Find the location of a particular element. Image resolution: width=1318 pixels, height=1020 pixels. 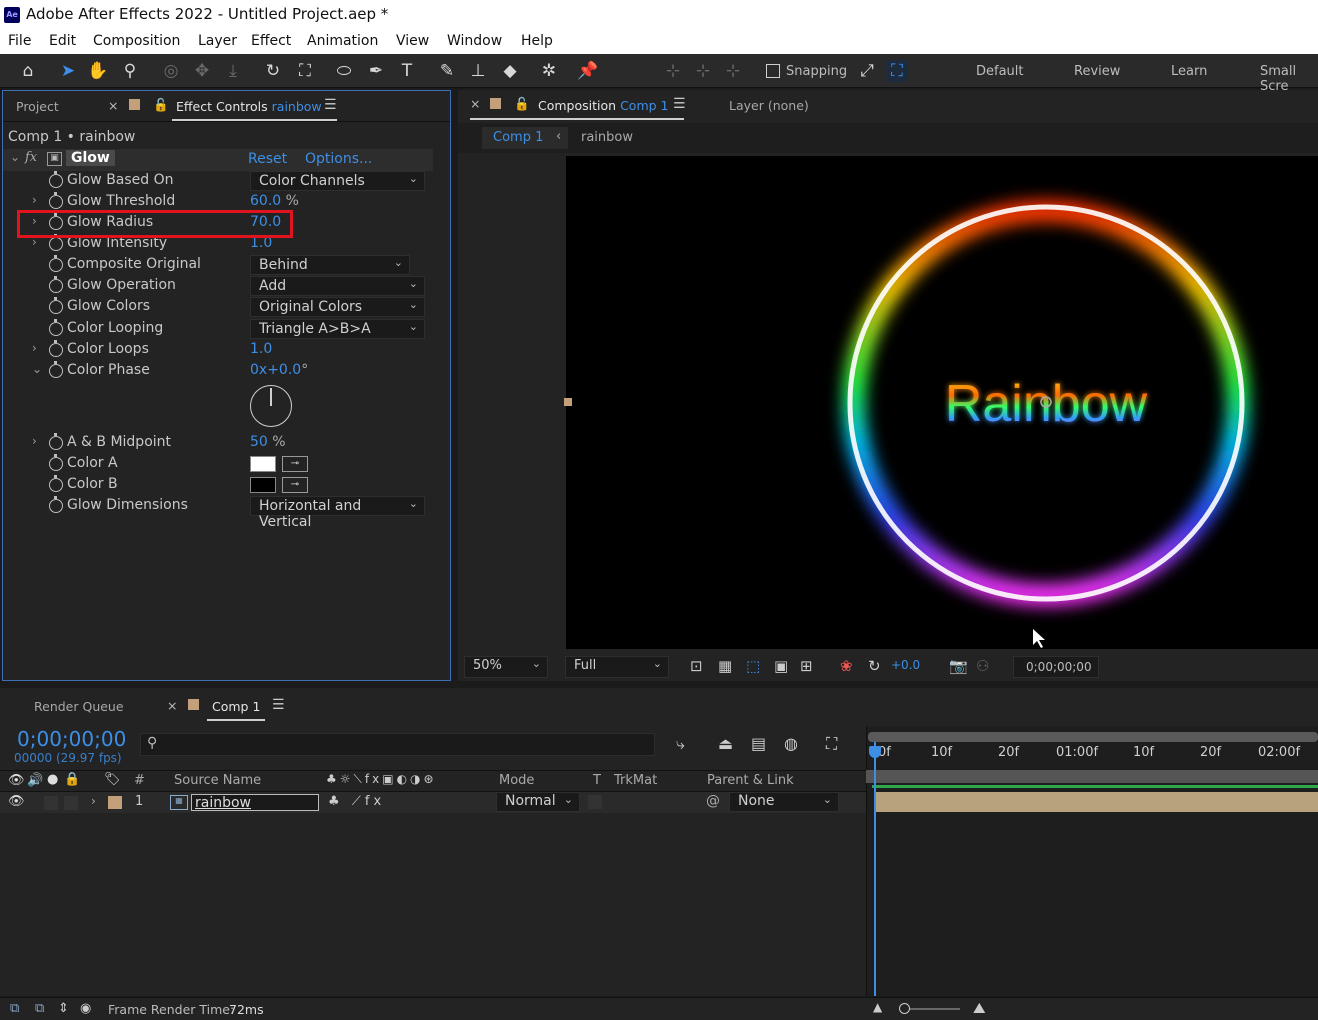

label-color-swatch is located at coordinates (115, 802).